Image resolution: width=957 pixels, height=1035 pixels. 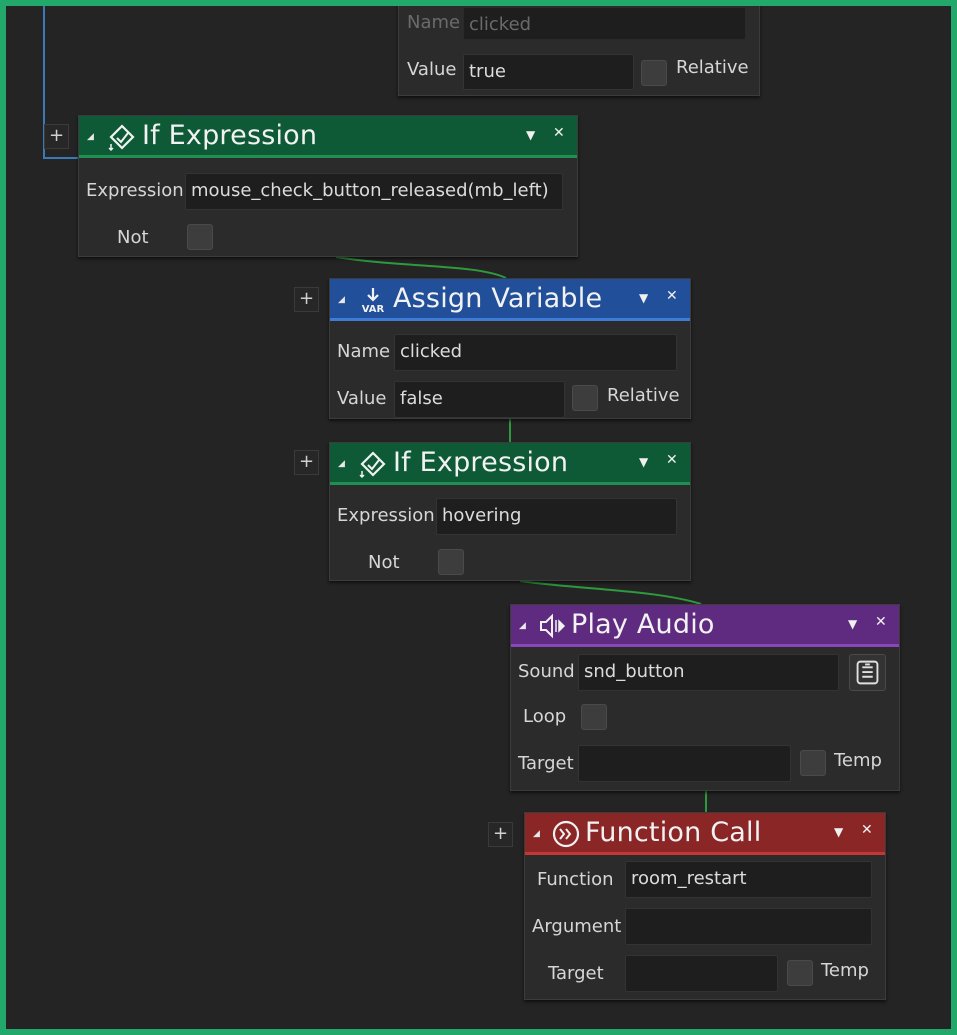 I want to click on sound-field: snd_button, so click(x=708, y=672).